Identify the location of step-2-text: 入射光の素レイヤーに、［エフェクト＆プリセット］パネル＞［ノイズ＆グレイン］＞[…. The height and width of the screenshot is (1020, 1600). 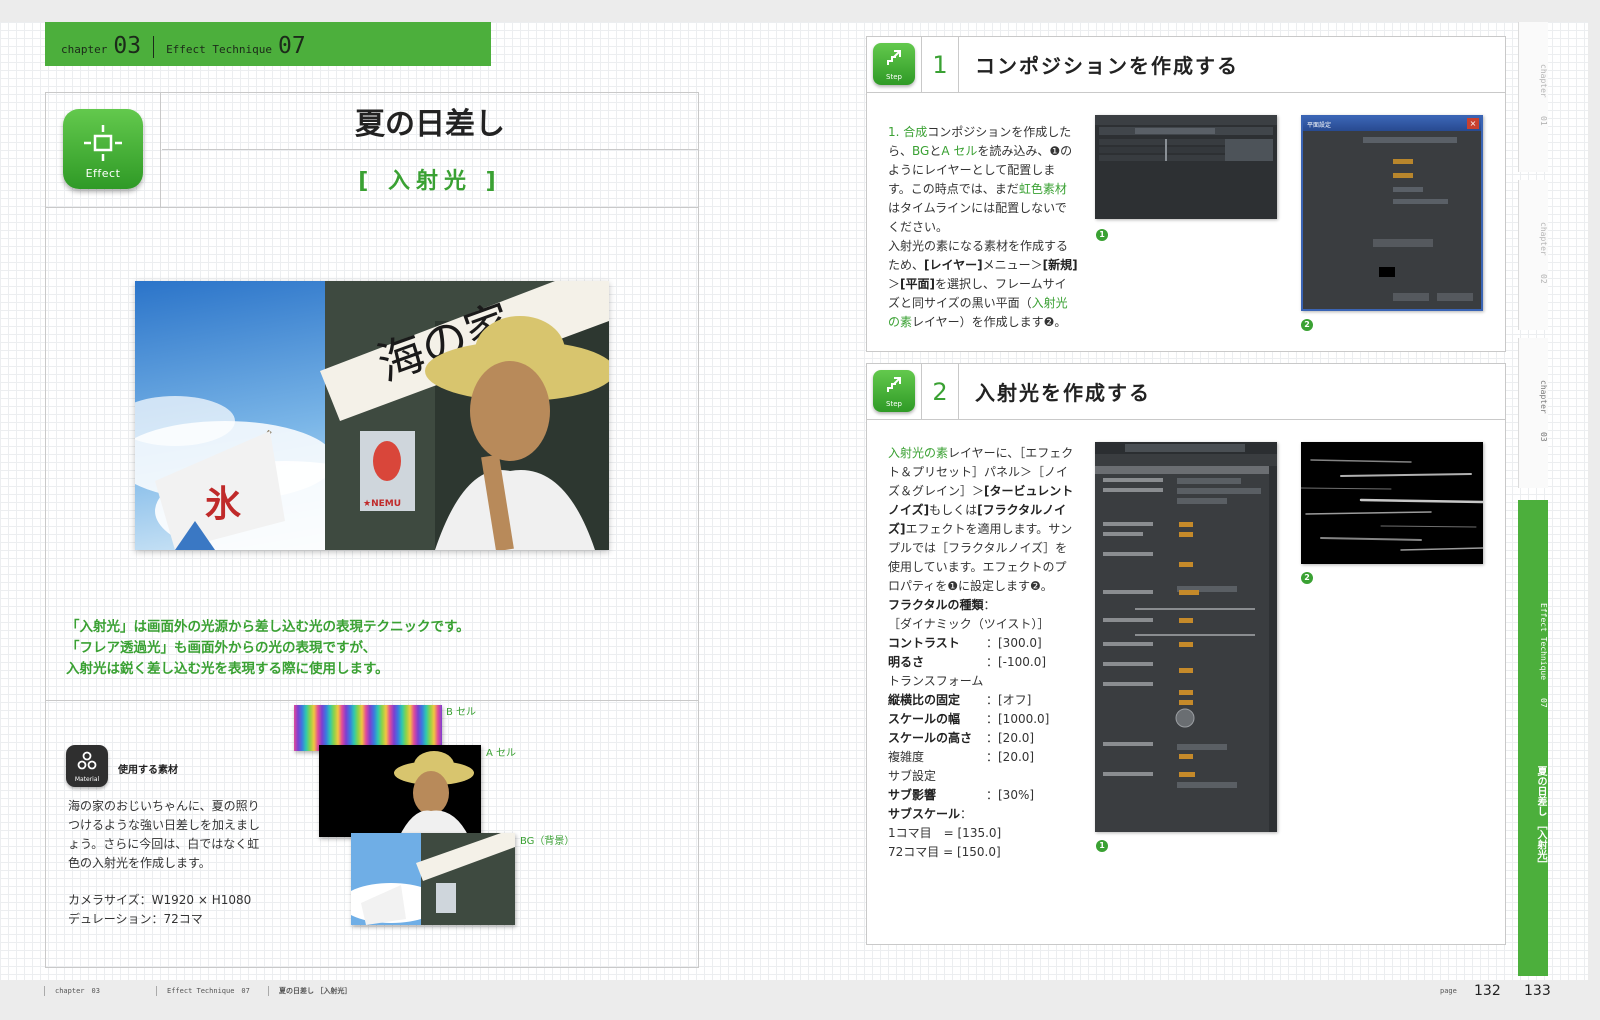
(983, 653).